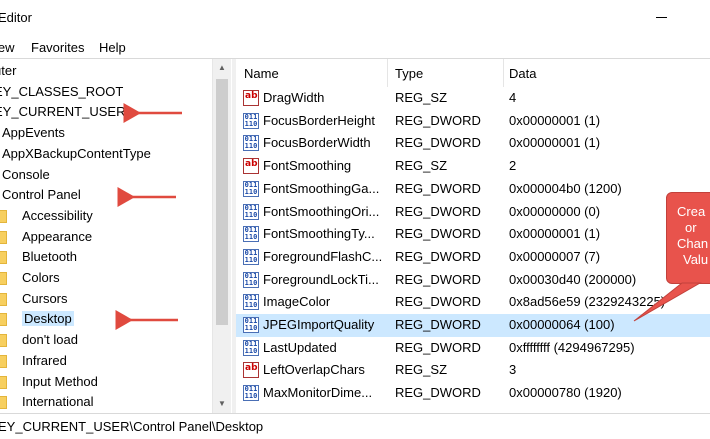 This screenshot has width=710, height=439. What do you see at coordinates (106, 382) in the screenshot?
I see `tree-item: Input Method` at bounding box center [106, 382].